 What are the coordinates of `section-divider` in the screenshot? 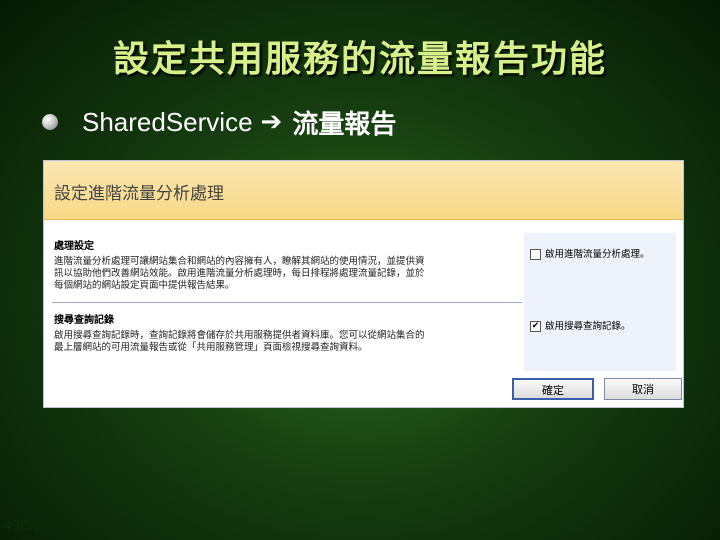 It's located at (287, 302).